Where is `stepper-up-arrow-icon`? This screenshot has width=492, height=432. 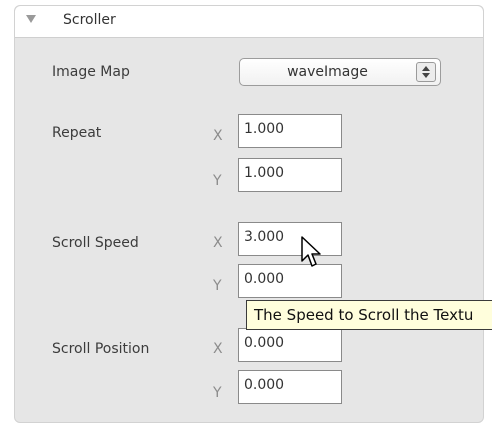
stepper-up-arrow-icon is located at coordinates (426, 68).